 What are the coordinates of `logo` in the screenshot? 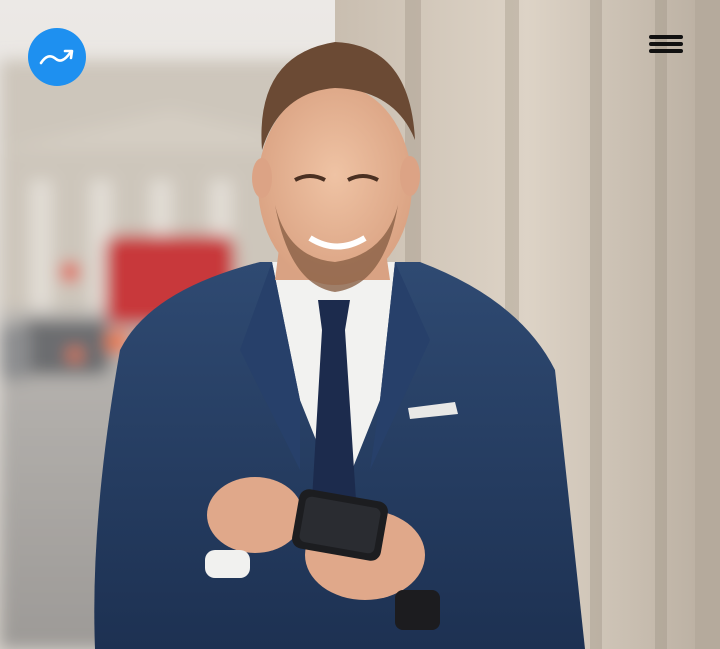 It's located at (57, 57).